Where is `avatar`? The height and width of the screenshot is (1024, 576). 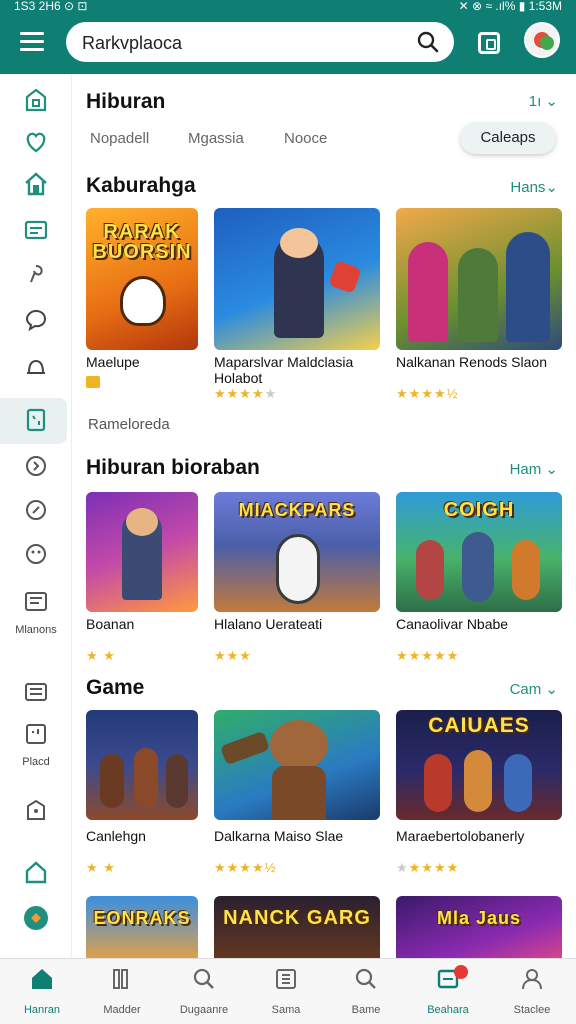 avatar is located at coordinates (542, 40).